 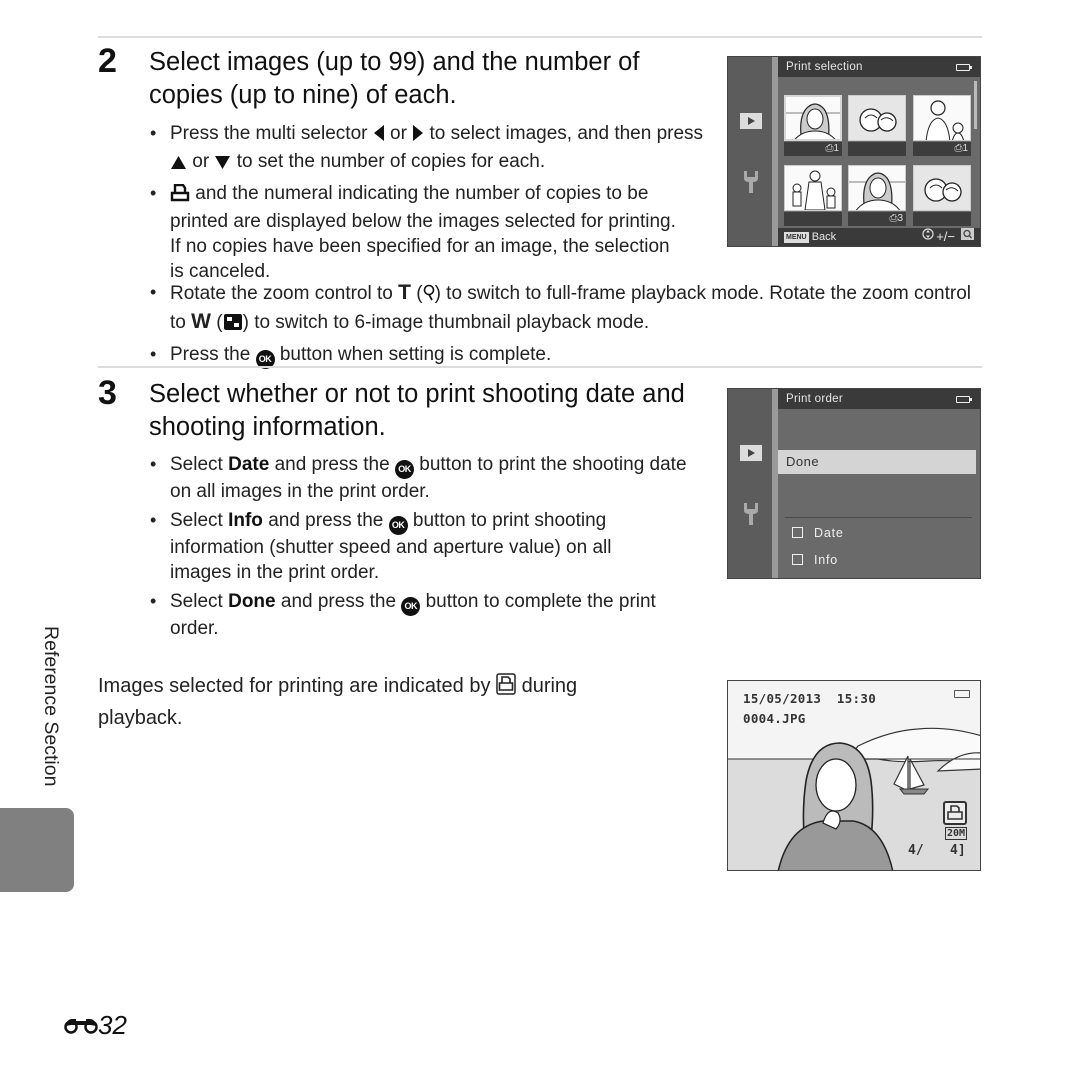 I want to click on page-number: 32, so click(x=95, y=1025).